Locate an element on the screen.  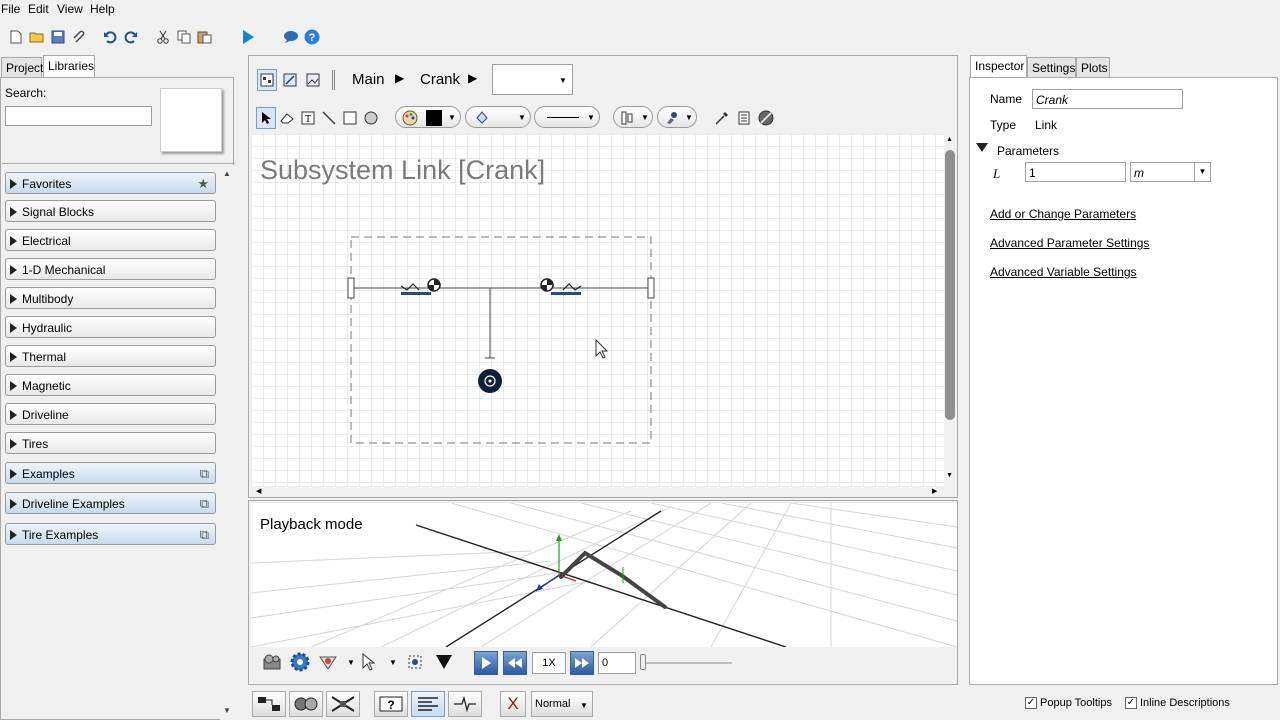
tab-plots: Plots is located at coordinates (1093, 67).